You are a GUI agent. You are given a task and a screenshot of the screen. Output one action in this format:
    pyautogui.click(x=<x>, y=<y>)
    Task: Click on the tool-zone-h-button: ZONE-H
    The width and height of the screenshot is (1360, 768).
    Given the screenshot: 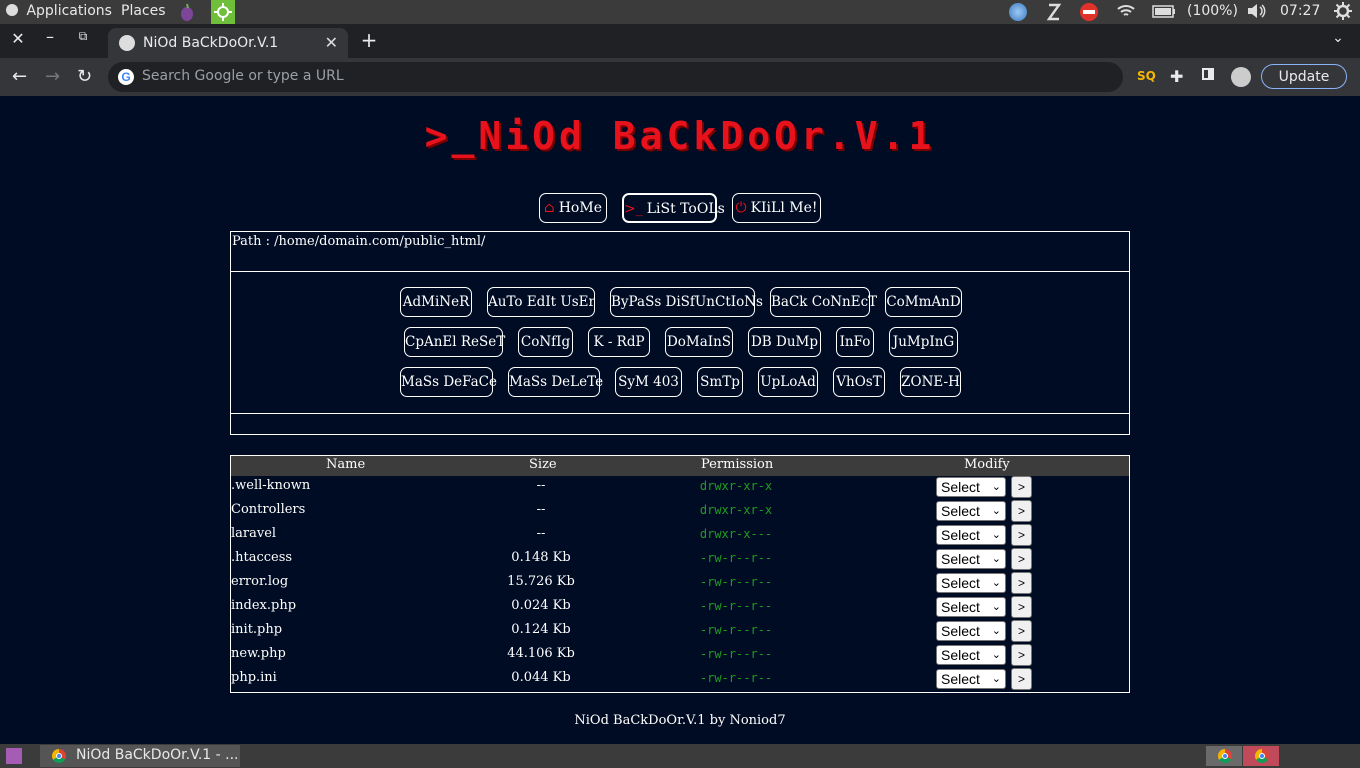 What is the action you would take?
    pyautogui.click(x=930, y=382)
    